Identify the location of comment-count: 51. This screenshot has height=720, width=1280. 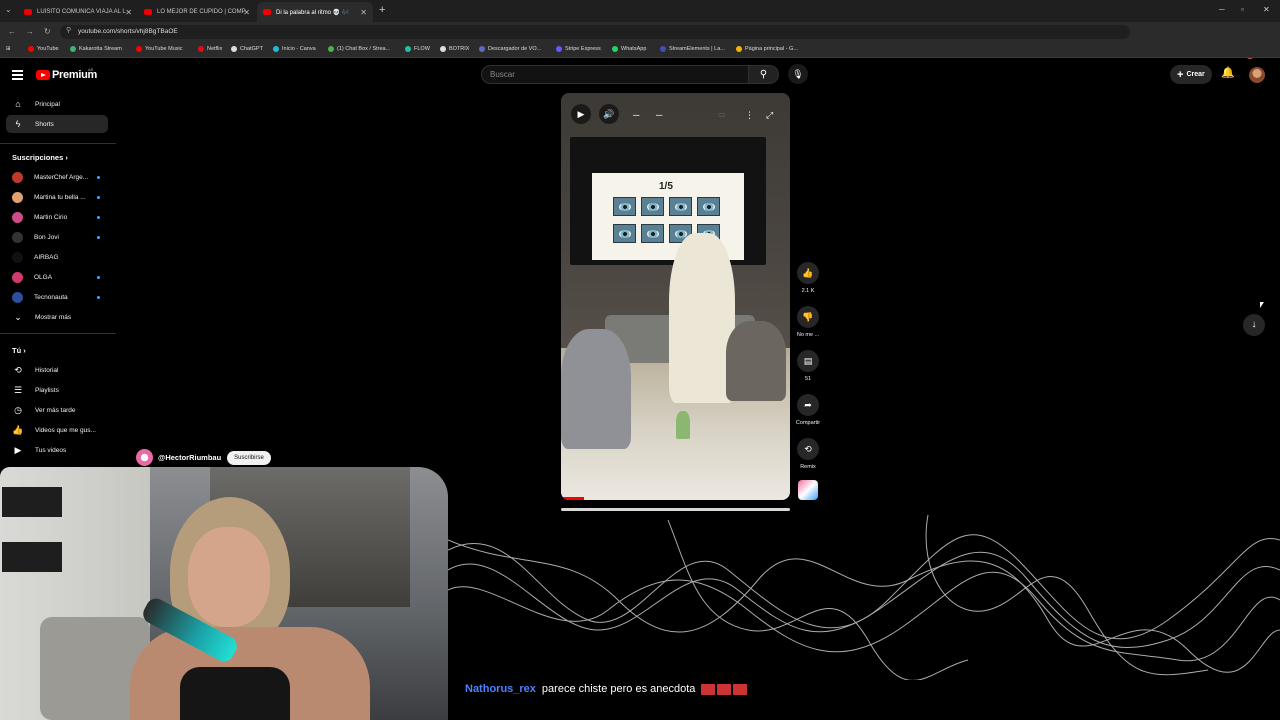
(808, 379).